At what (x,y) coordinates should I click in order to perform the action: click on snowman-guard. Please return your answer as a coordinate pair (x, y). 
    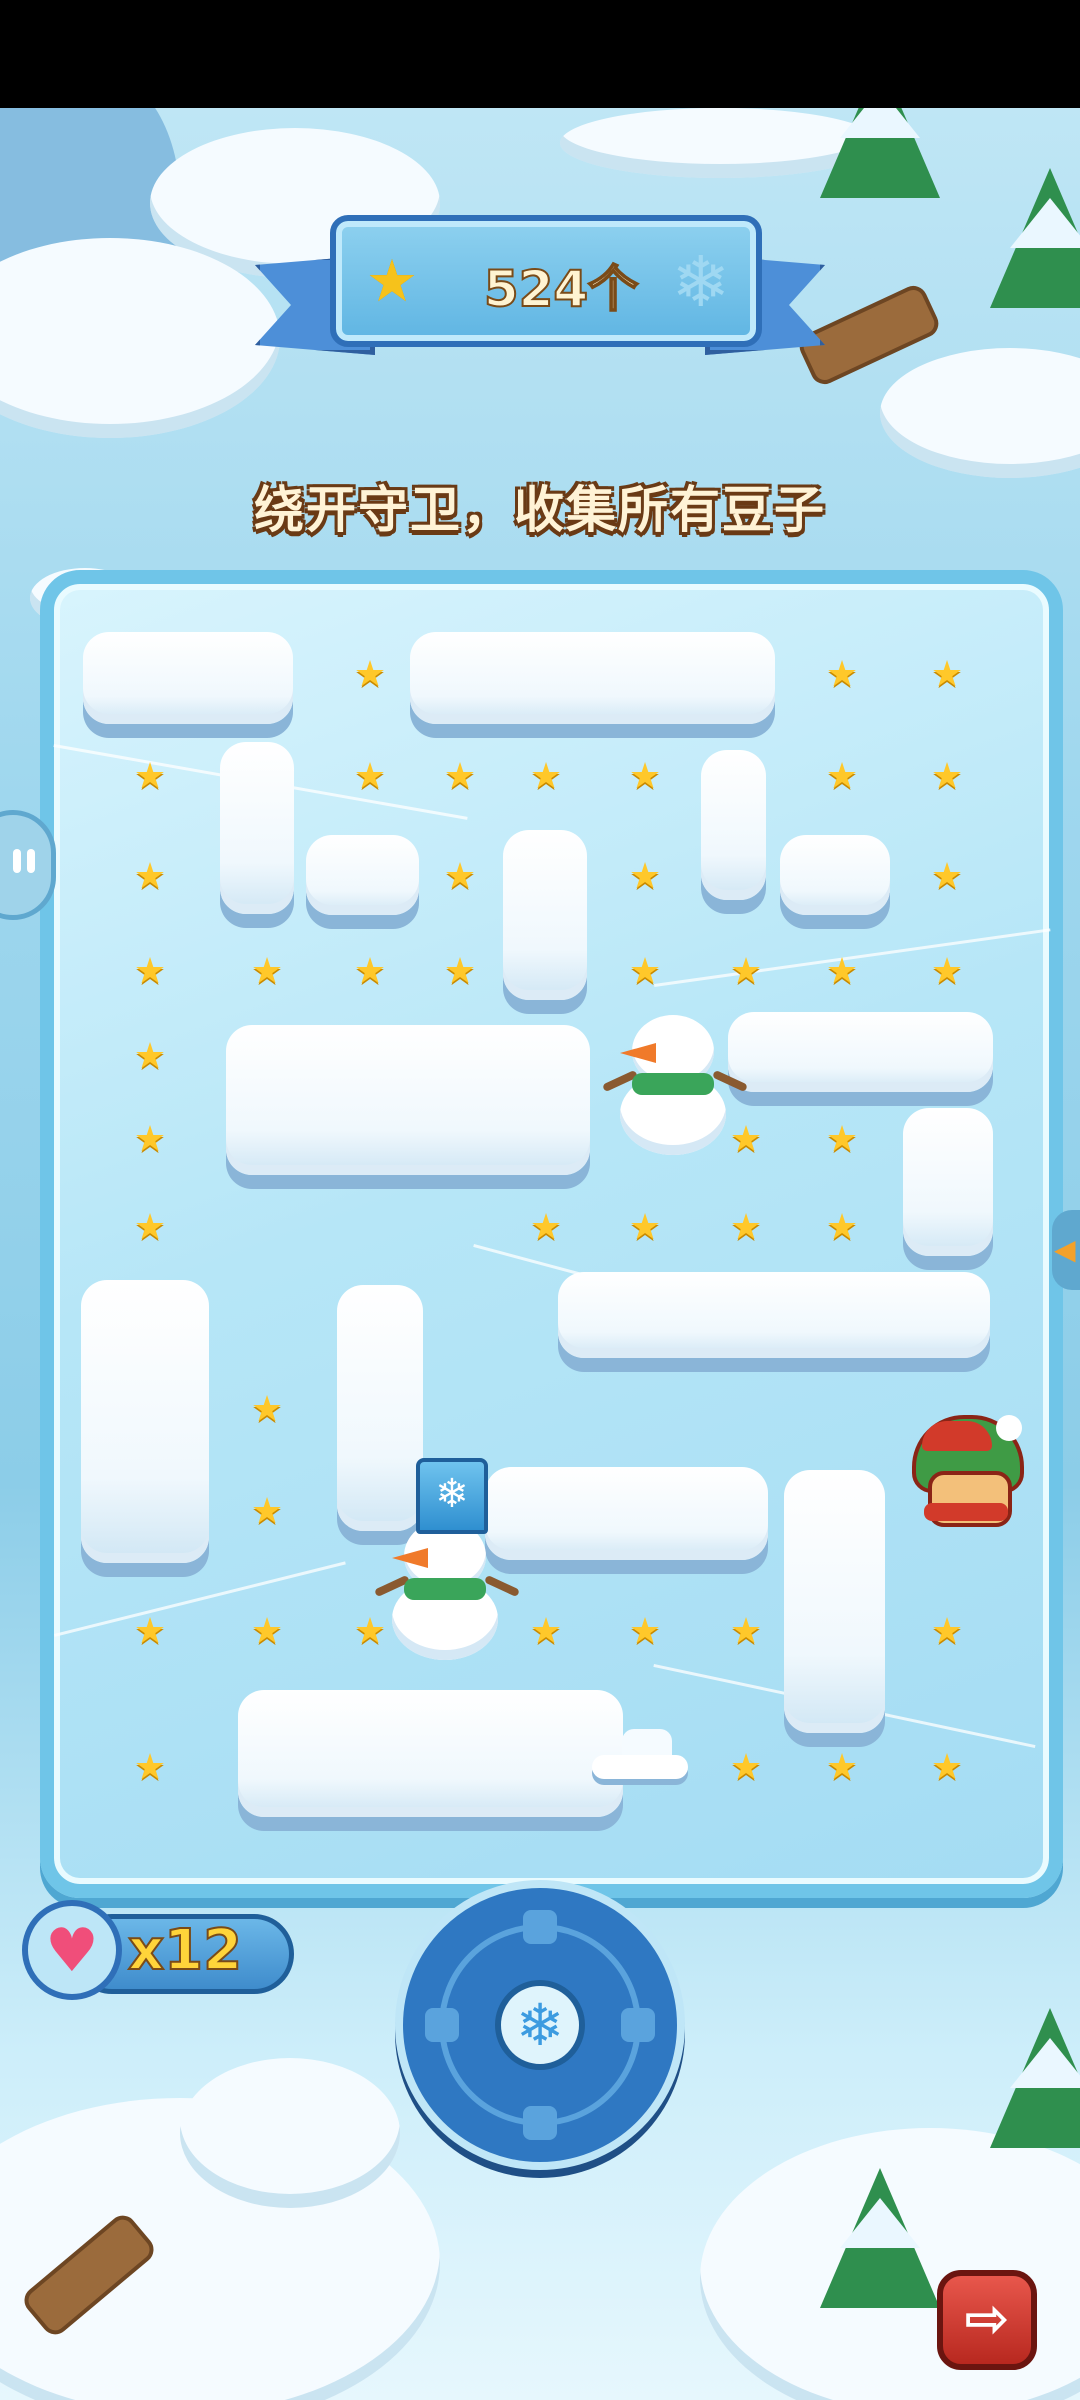
    Looking at the image, I should click on (675, 1087).